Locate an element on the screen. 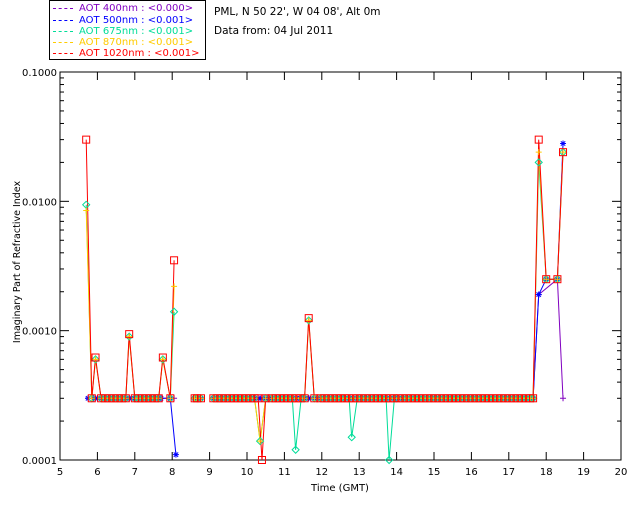  legend-item-870nm: AOT 870nm : <0.001> is located at coordinates (123, 42).